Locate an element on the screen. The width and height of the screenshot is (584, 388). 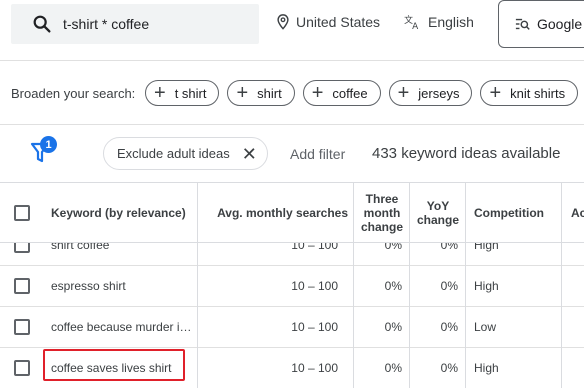
broaden-chip-jerseys: + jerseys is located at coordinates (430, 93).